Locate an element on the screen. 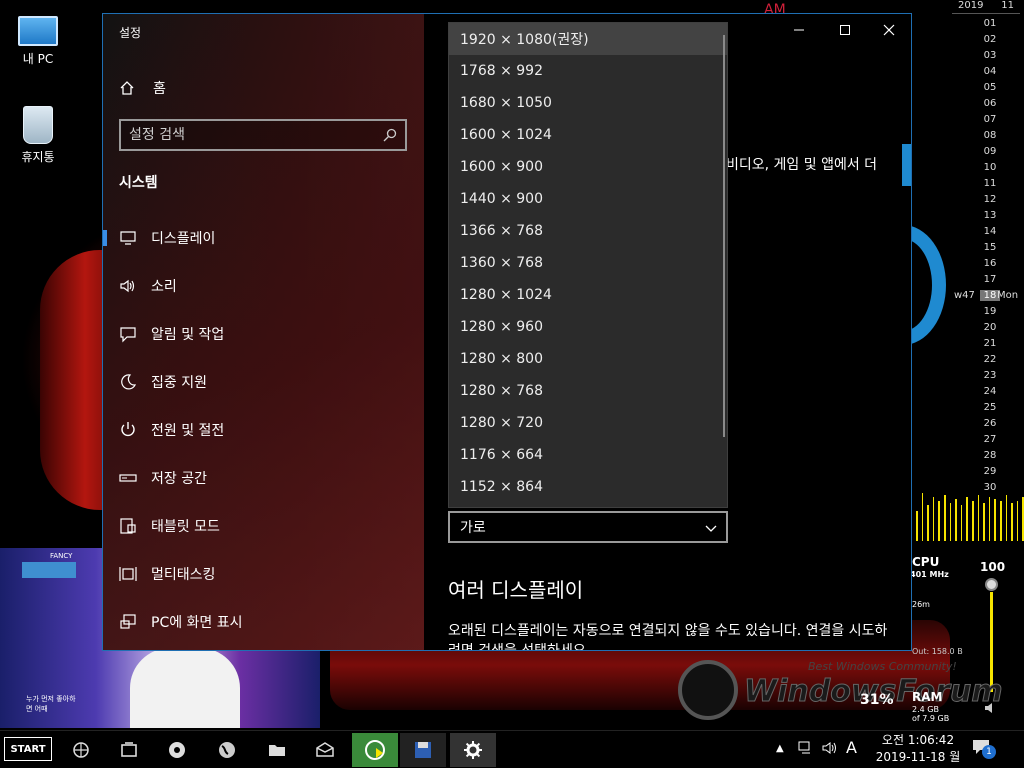 The image size is (1024, 768). close-button is located at coordinates (888, 30).